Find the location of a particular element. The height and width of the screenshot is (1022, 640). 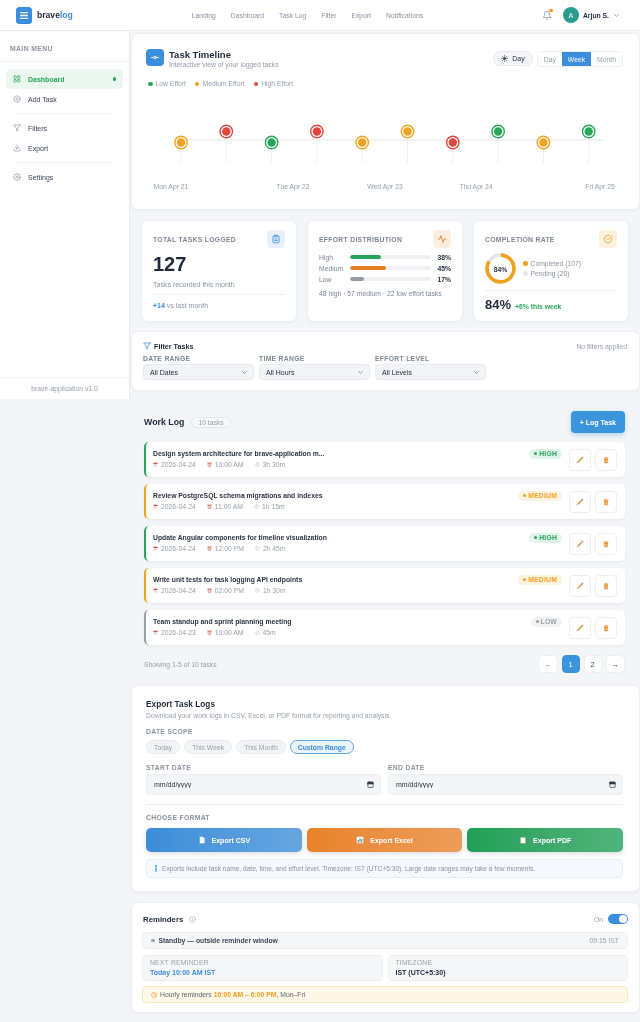

download-icon is located at coordinates (17, 148).